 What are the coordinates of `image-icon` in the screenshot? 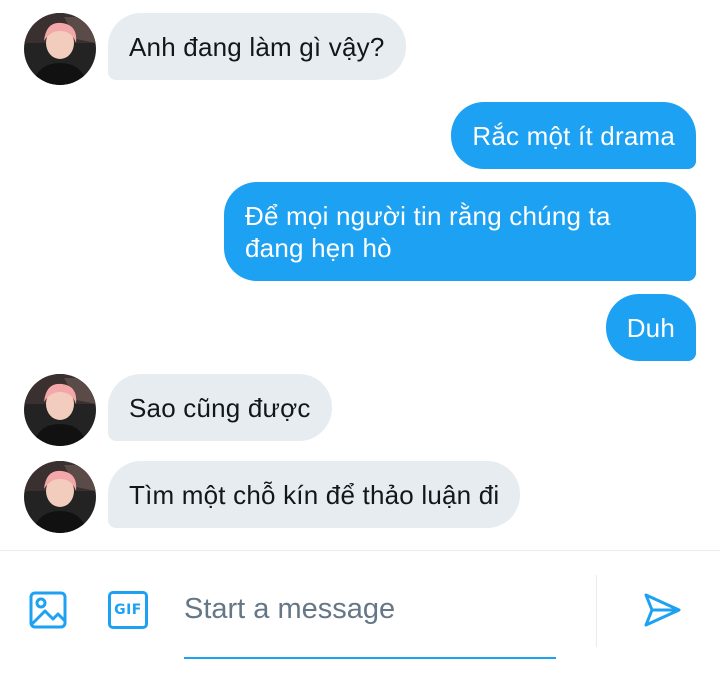 It's located at (48, 610).